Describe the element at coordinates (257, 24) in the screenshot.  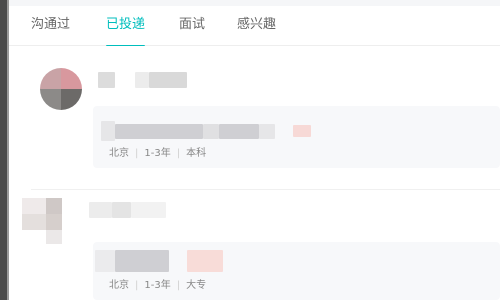
I see `tab-label: 感兴趣` at that location.